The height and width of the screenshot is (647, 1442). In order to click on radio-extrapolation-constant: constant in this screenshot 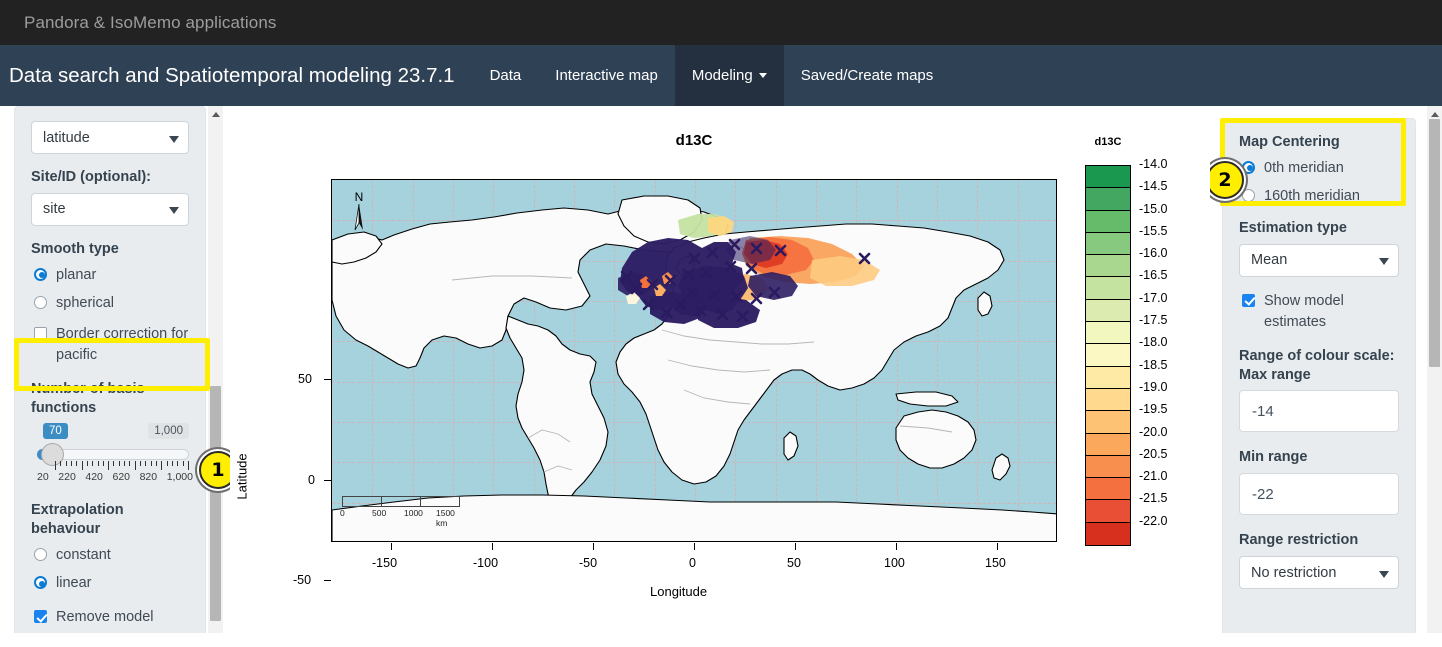, I will do `click(110, 555)`.